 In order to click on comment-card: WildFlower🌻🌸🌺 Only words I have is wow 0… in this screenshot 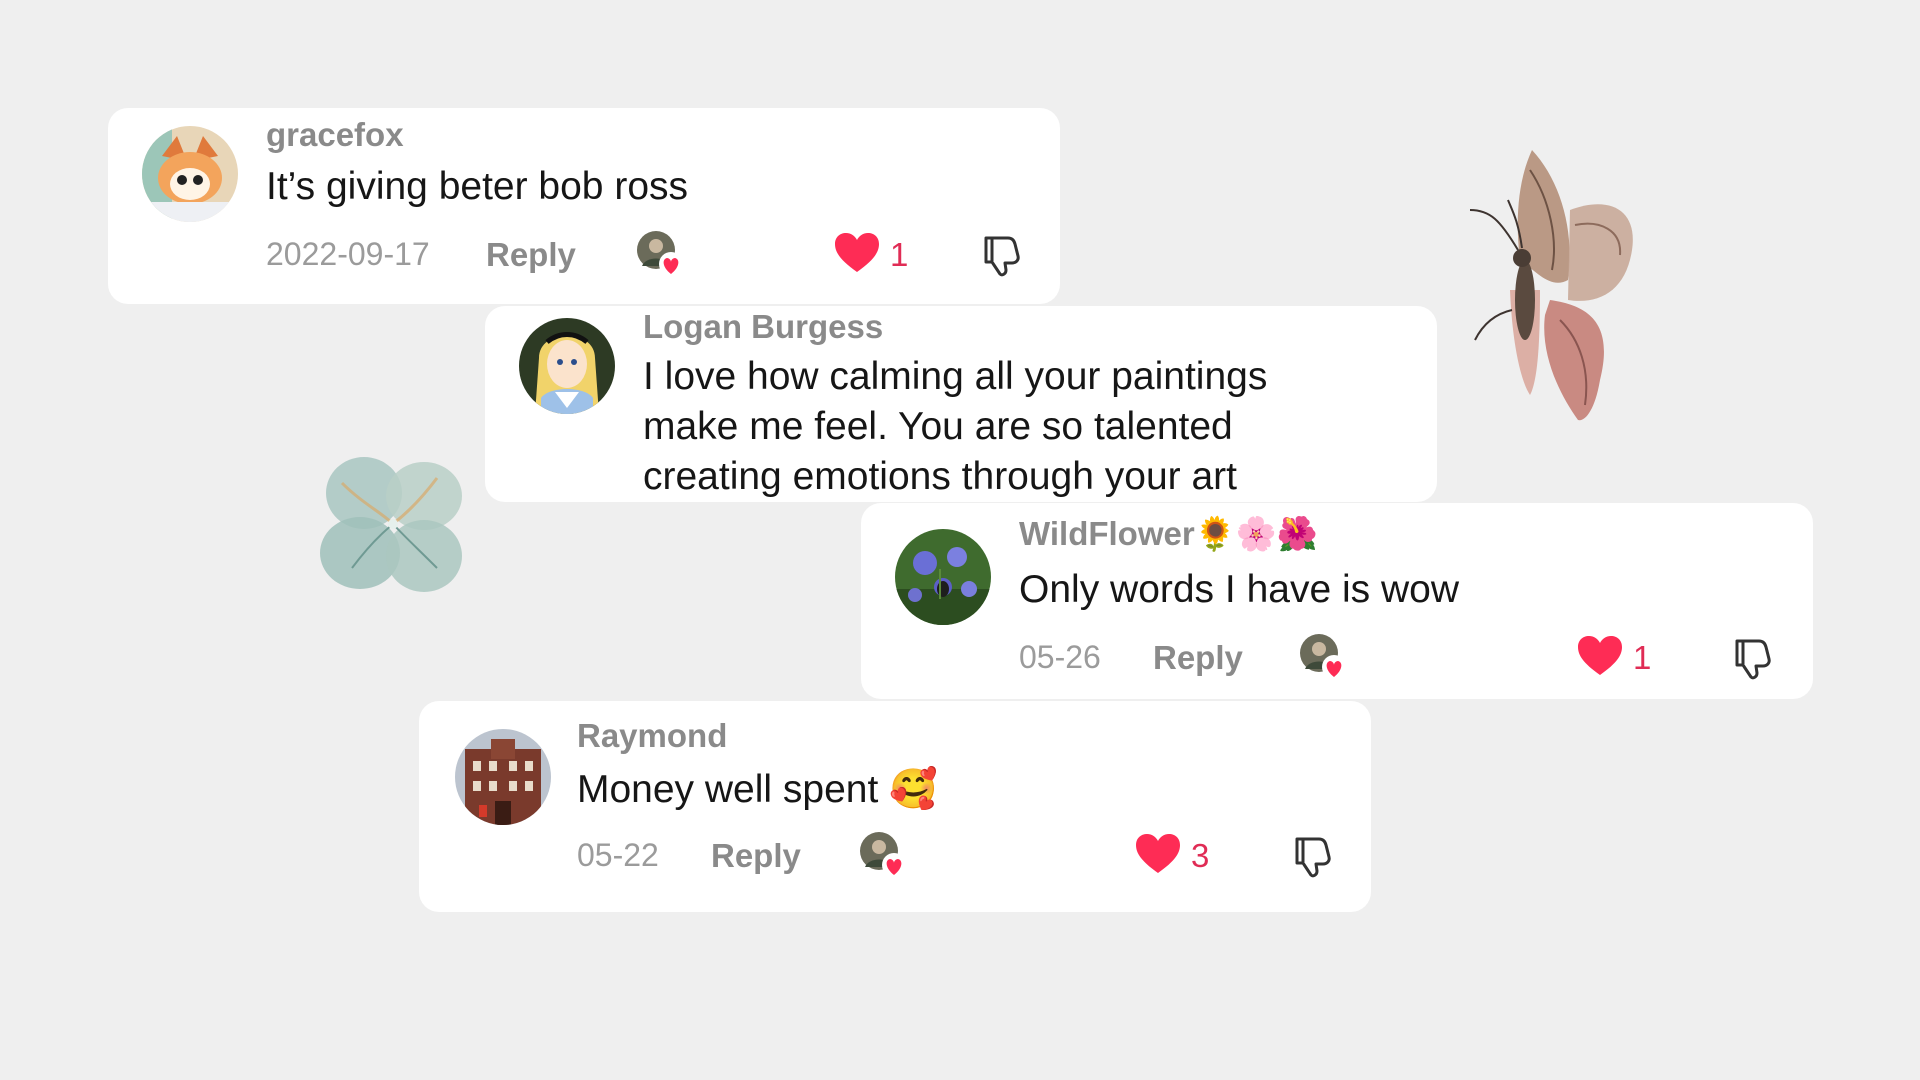, I will do `click(1337, 601)`.